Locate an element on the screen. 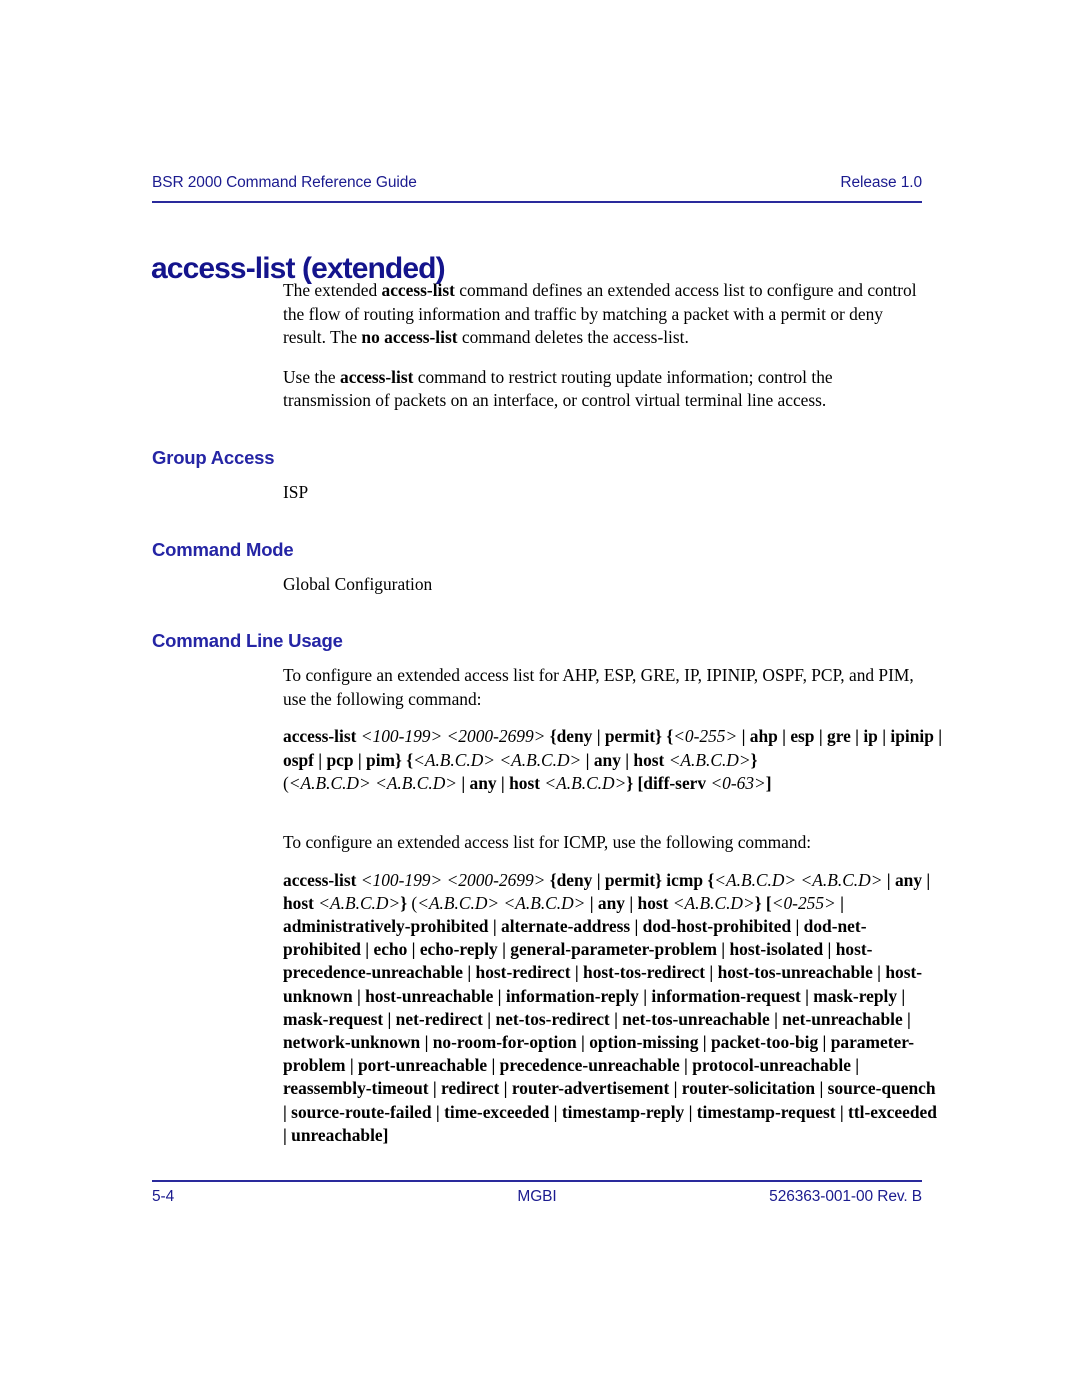  syntax-icmp-dst-any-host: | any | host is located at coordinates (629, 902).